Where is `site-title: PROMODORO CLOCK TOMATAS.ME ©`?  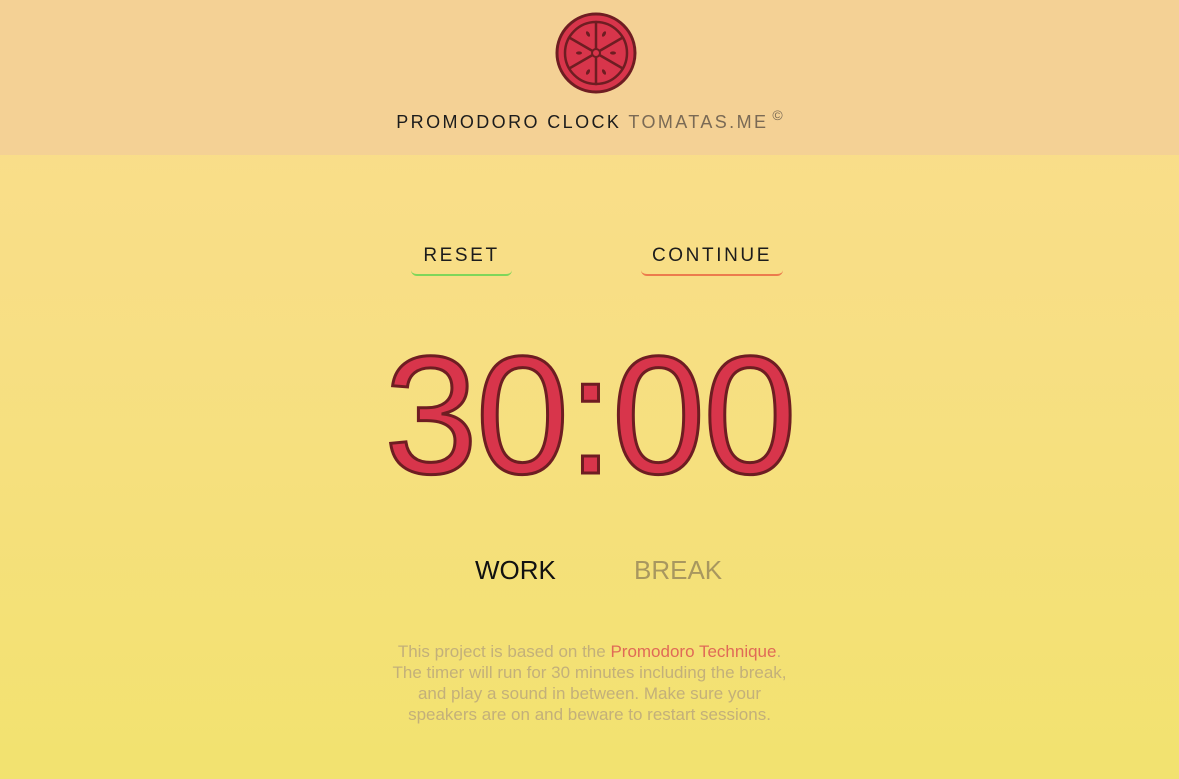 site-title: PROMODORO CLOCK TOMATAS.ME © is located at coordinates (589, 120).